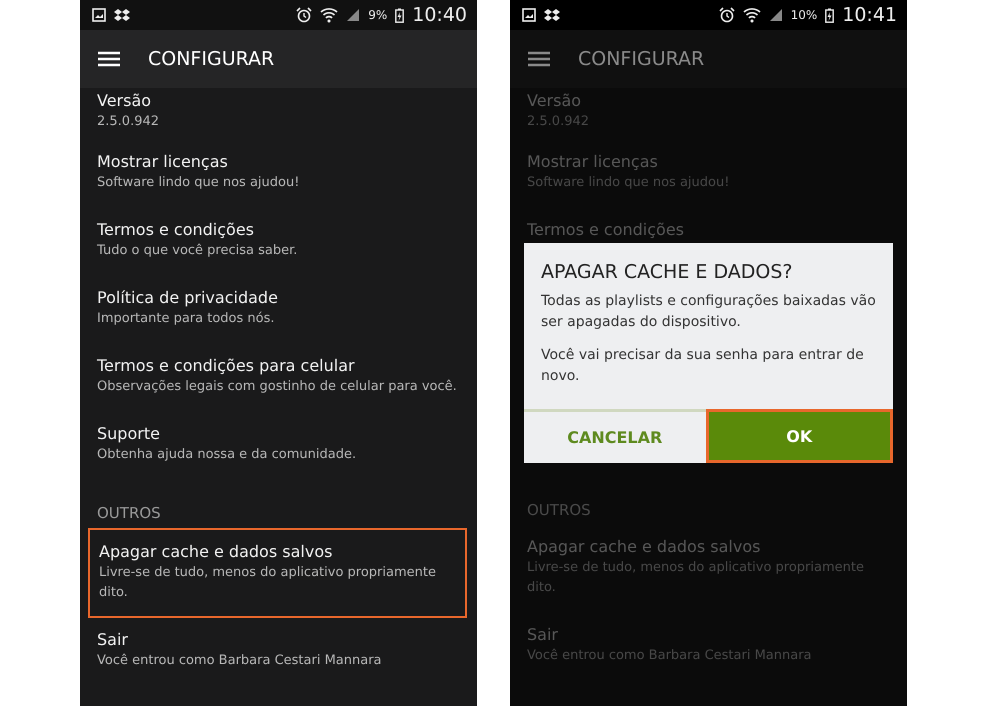  Describe the element at coordinates (799, 436) in the screenshot. I see `ok-button: OK` at that location.